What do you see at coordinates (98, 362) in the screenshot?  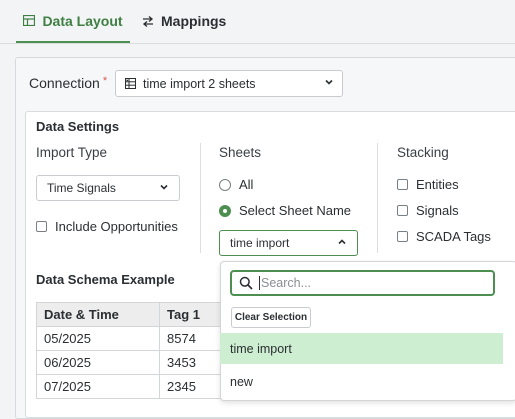 I see `table-cell: 06/2025` at bounding box center [98, 362].